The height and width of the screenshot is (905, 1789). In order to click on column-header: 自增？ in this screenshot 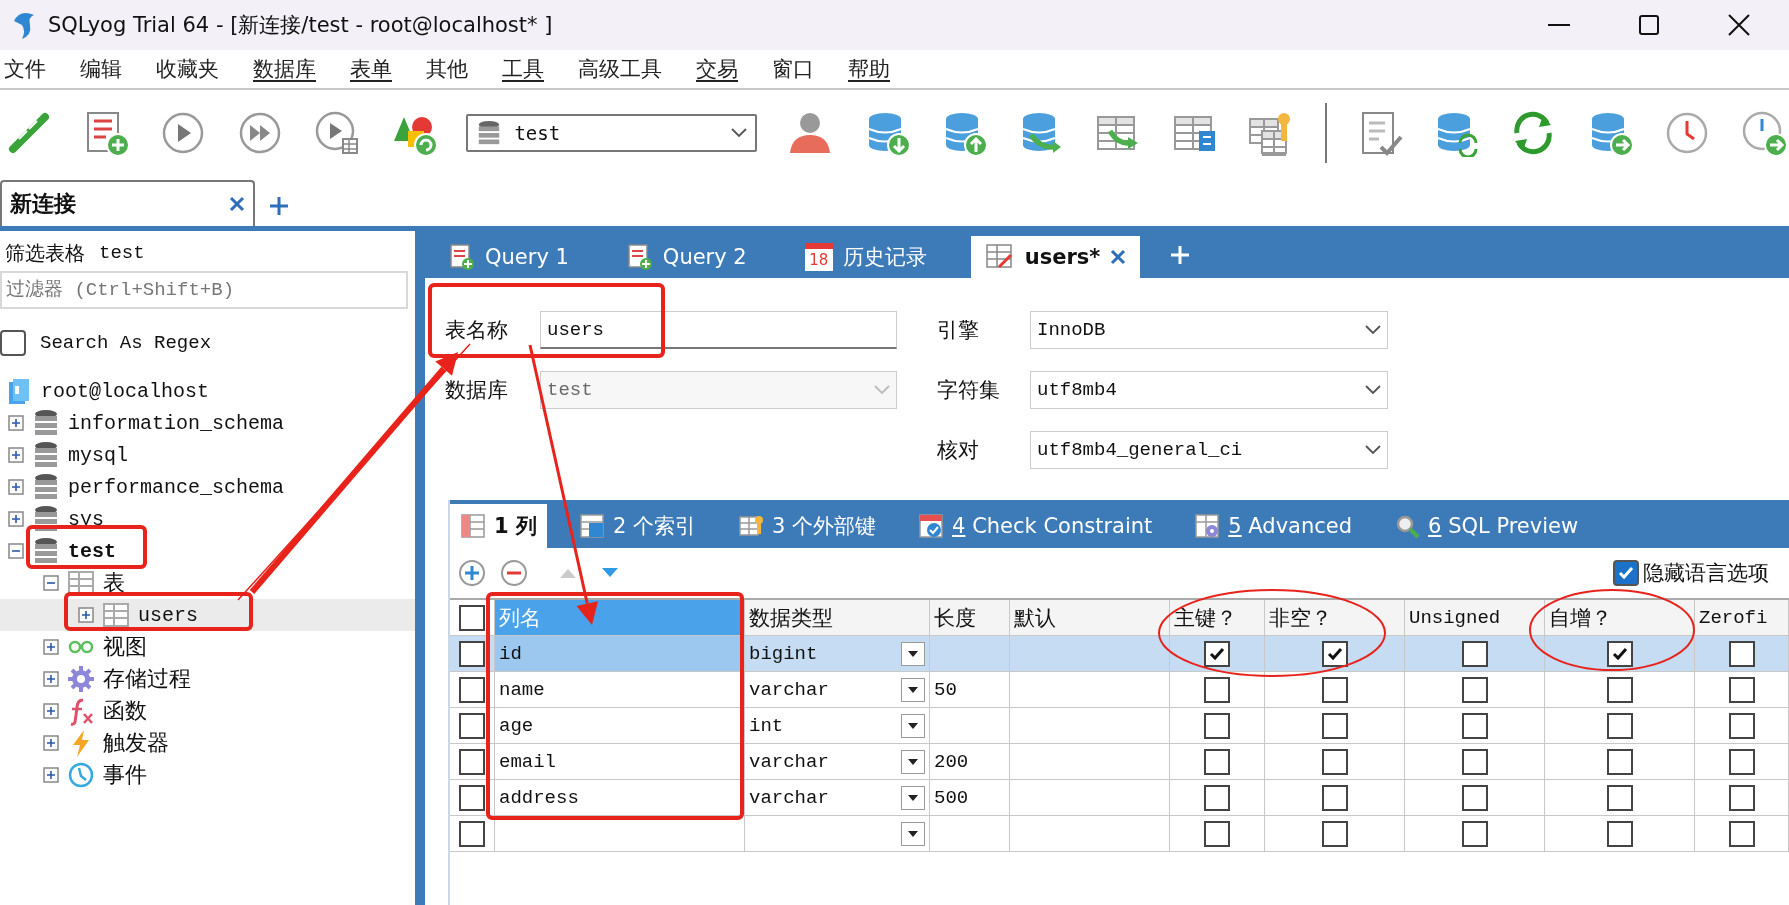, I will do `click(1620, 618)`.